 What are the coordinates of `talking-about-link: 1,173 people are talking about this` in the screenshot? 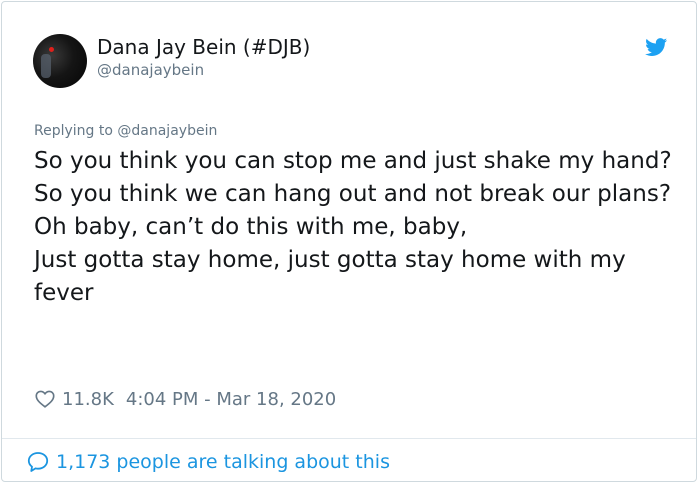 It's located at (208, 462).